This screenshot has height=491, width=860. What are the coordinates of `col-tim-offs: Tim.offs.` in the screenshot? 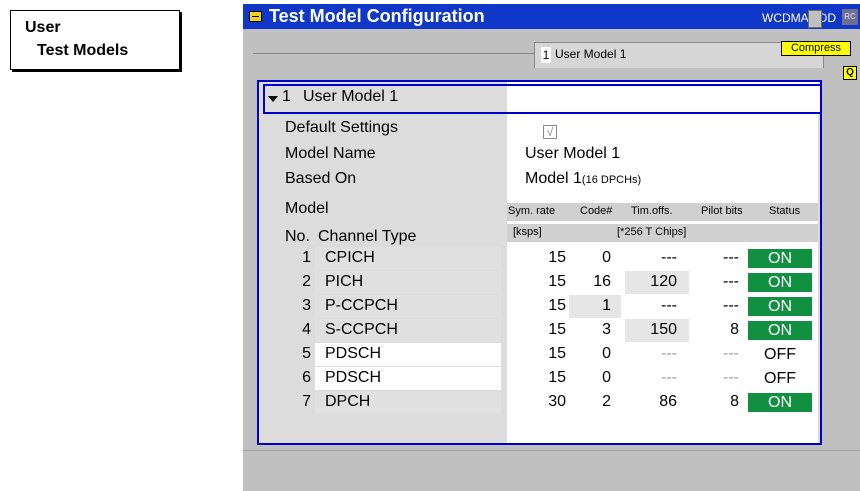 It's located at (652, 211).